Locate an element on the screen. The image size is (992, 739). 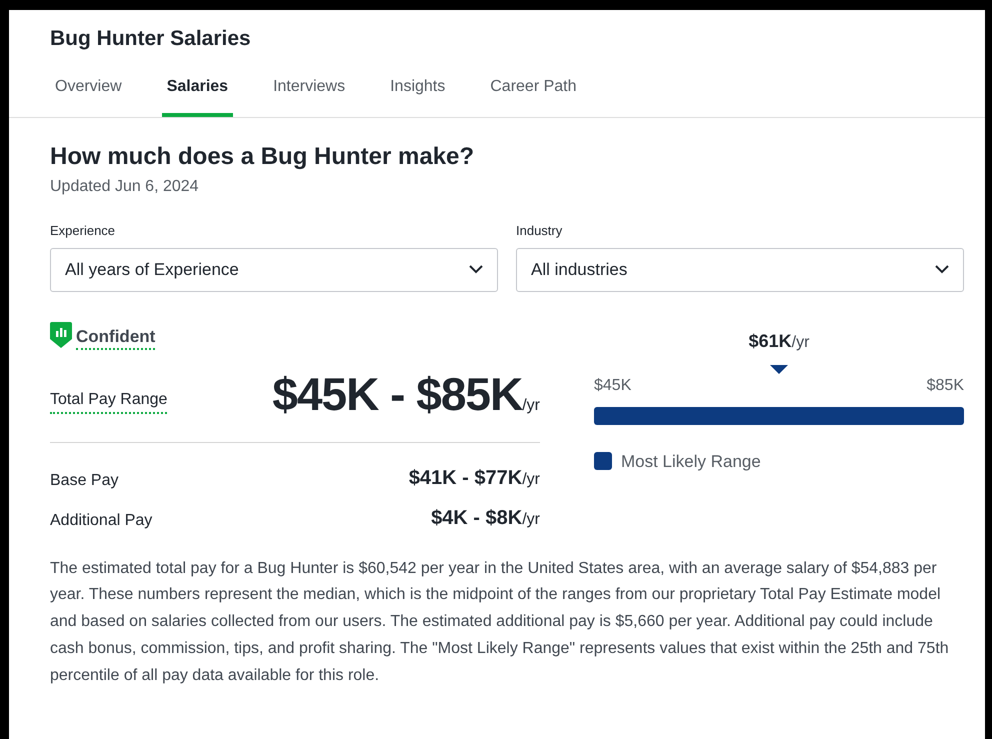
range-min: $45K is located at coordinates (613, 386).